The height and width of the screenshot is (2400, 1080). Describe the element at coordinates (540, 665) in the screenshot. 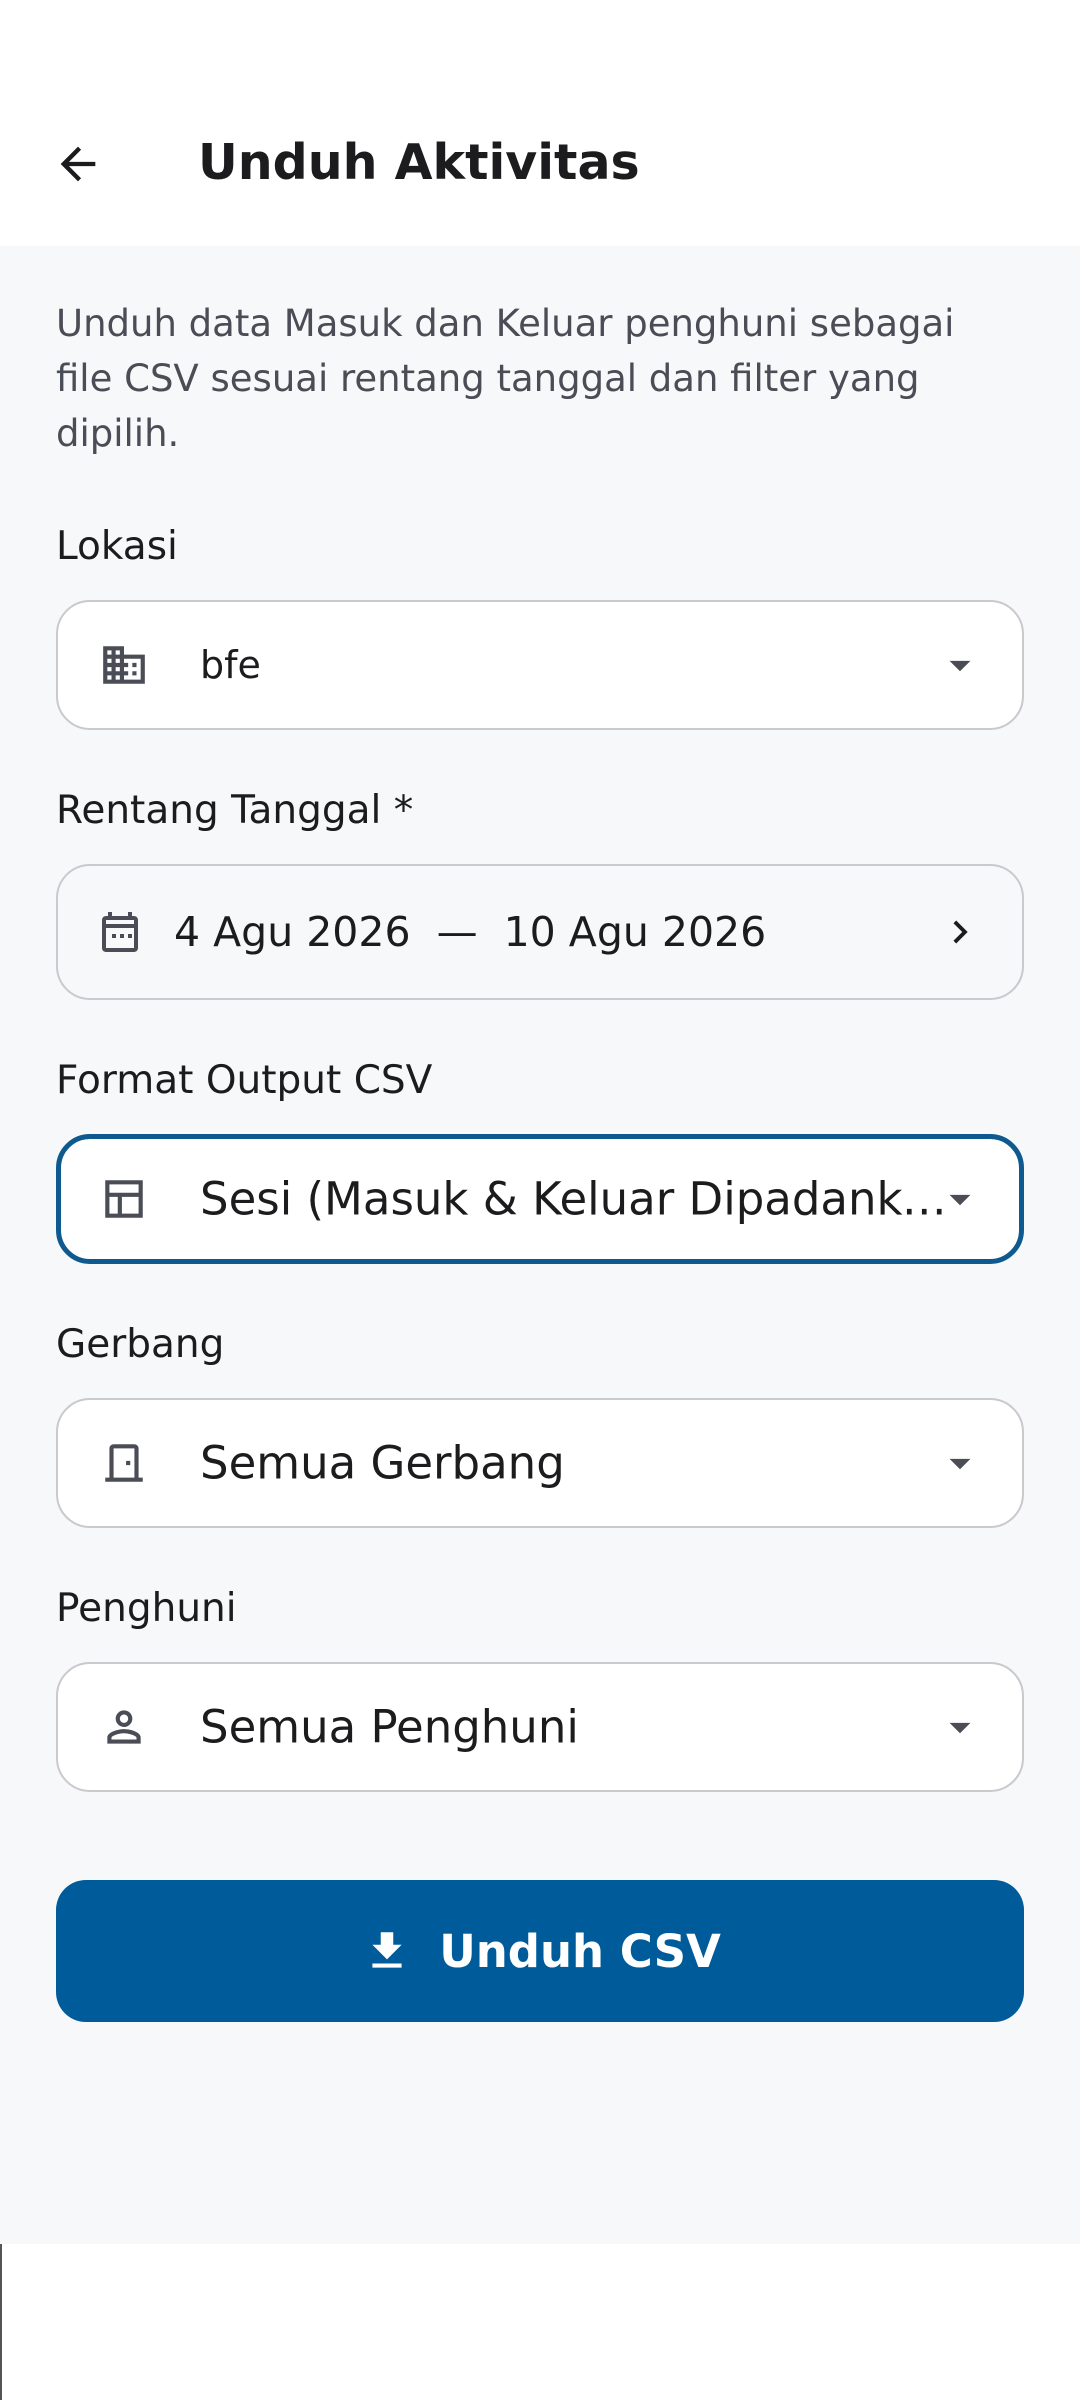

I see `location-dropdown: bfe` at that location.